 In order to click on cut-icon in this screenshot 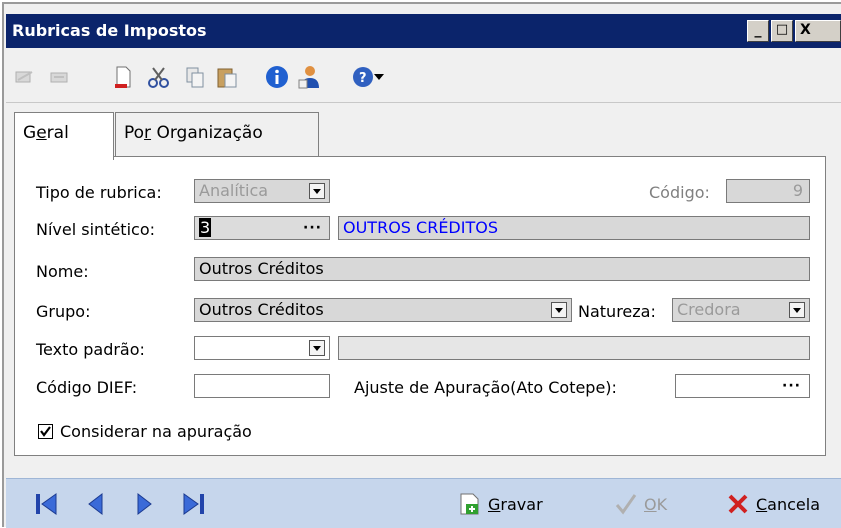, I will do `click(159, 77)`.